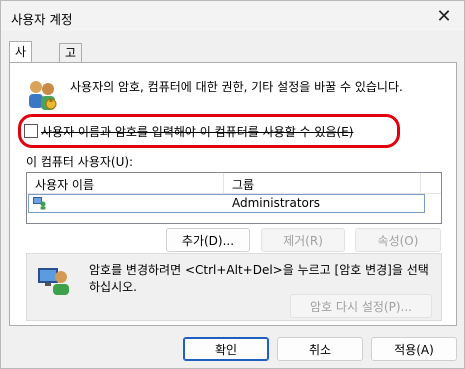 This screenshot has height=369, width=465. I want to click on users-icon, so click(43, 95).